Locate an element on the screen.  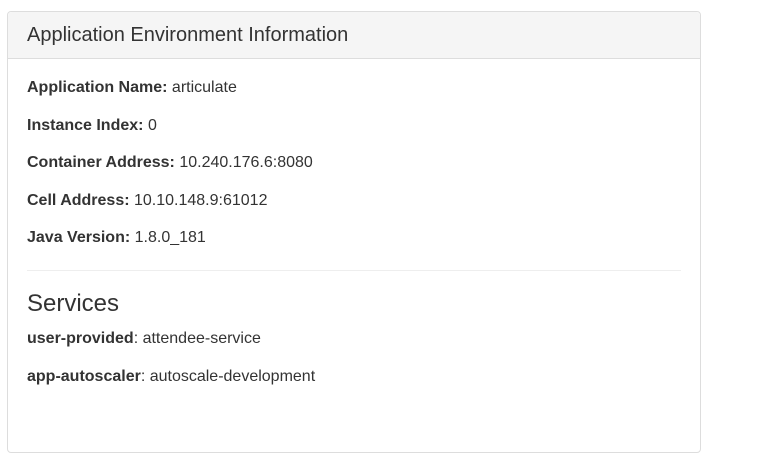
panel-heading: Application Environment Information is located at coordinates (354, 35).